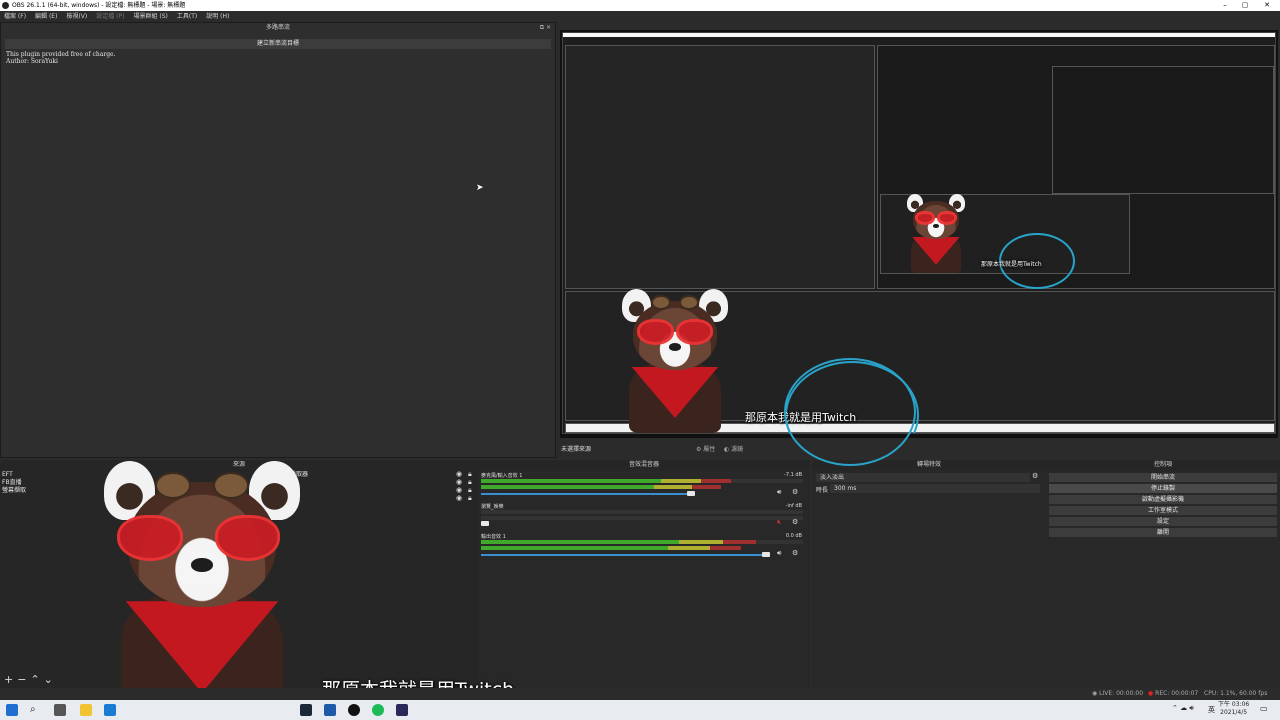 The image size is (1280, 720). I want to click on windows-taskbar: ⌕ ⌃ ☁ 🔊︎ 英 下午 03:06 2021/4/5 ▭, so click(640, 710).